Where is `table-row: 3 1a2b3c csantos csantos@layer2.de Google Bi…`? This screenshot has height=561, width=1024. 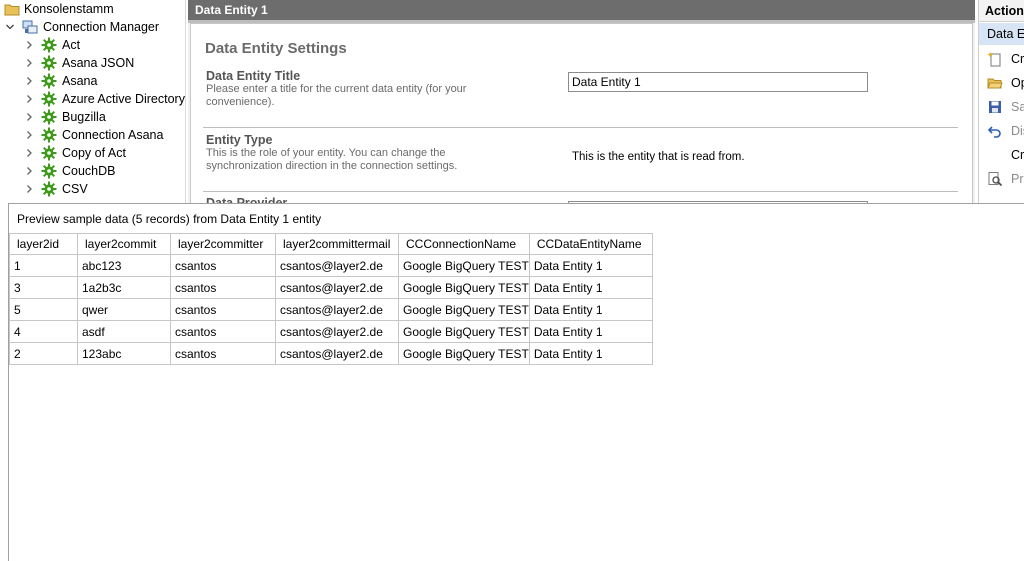 table-row: 3 1a2b3c csantos csantos@layer2.de Google Bi… is located at coordinates (331, 287).